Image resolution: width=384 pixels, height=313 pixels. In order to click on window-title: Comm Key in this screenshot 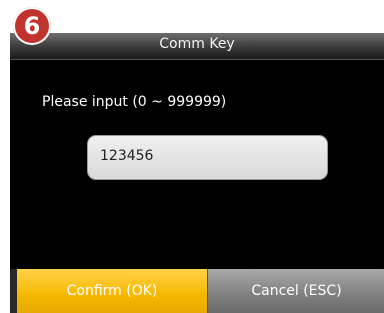, I will do `click(197, 44)`.